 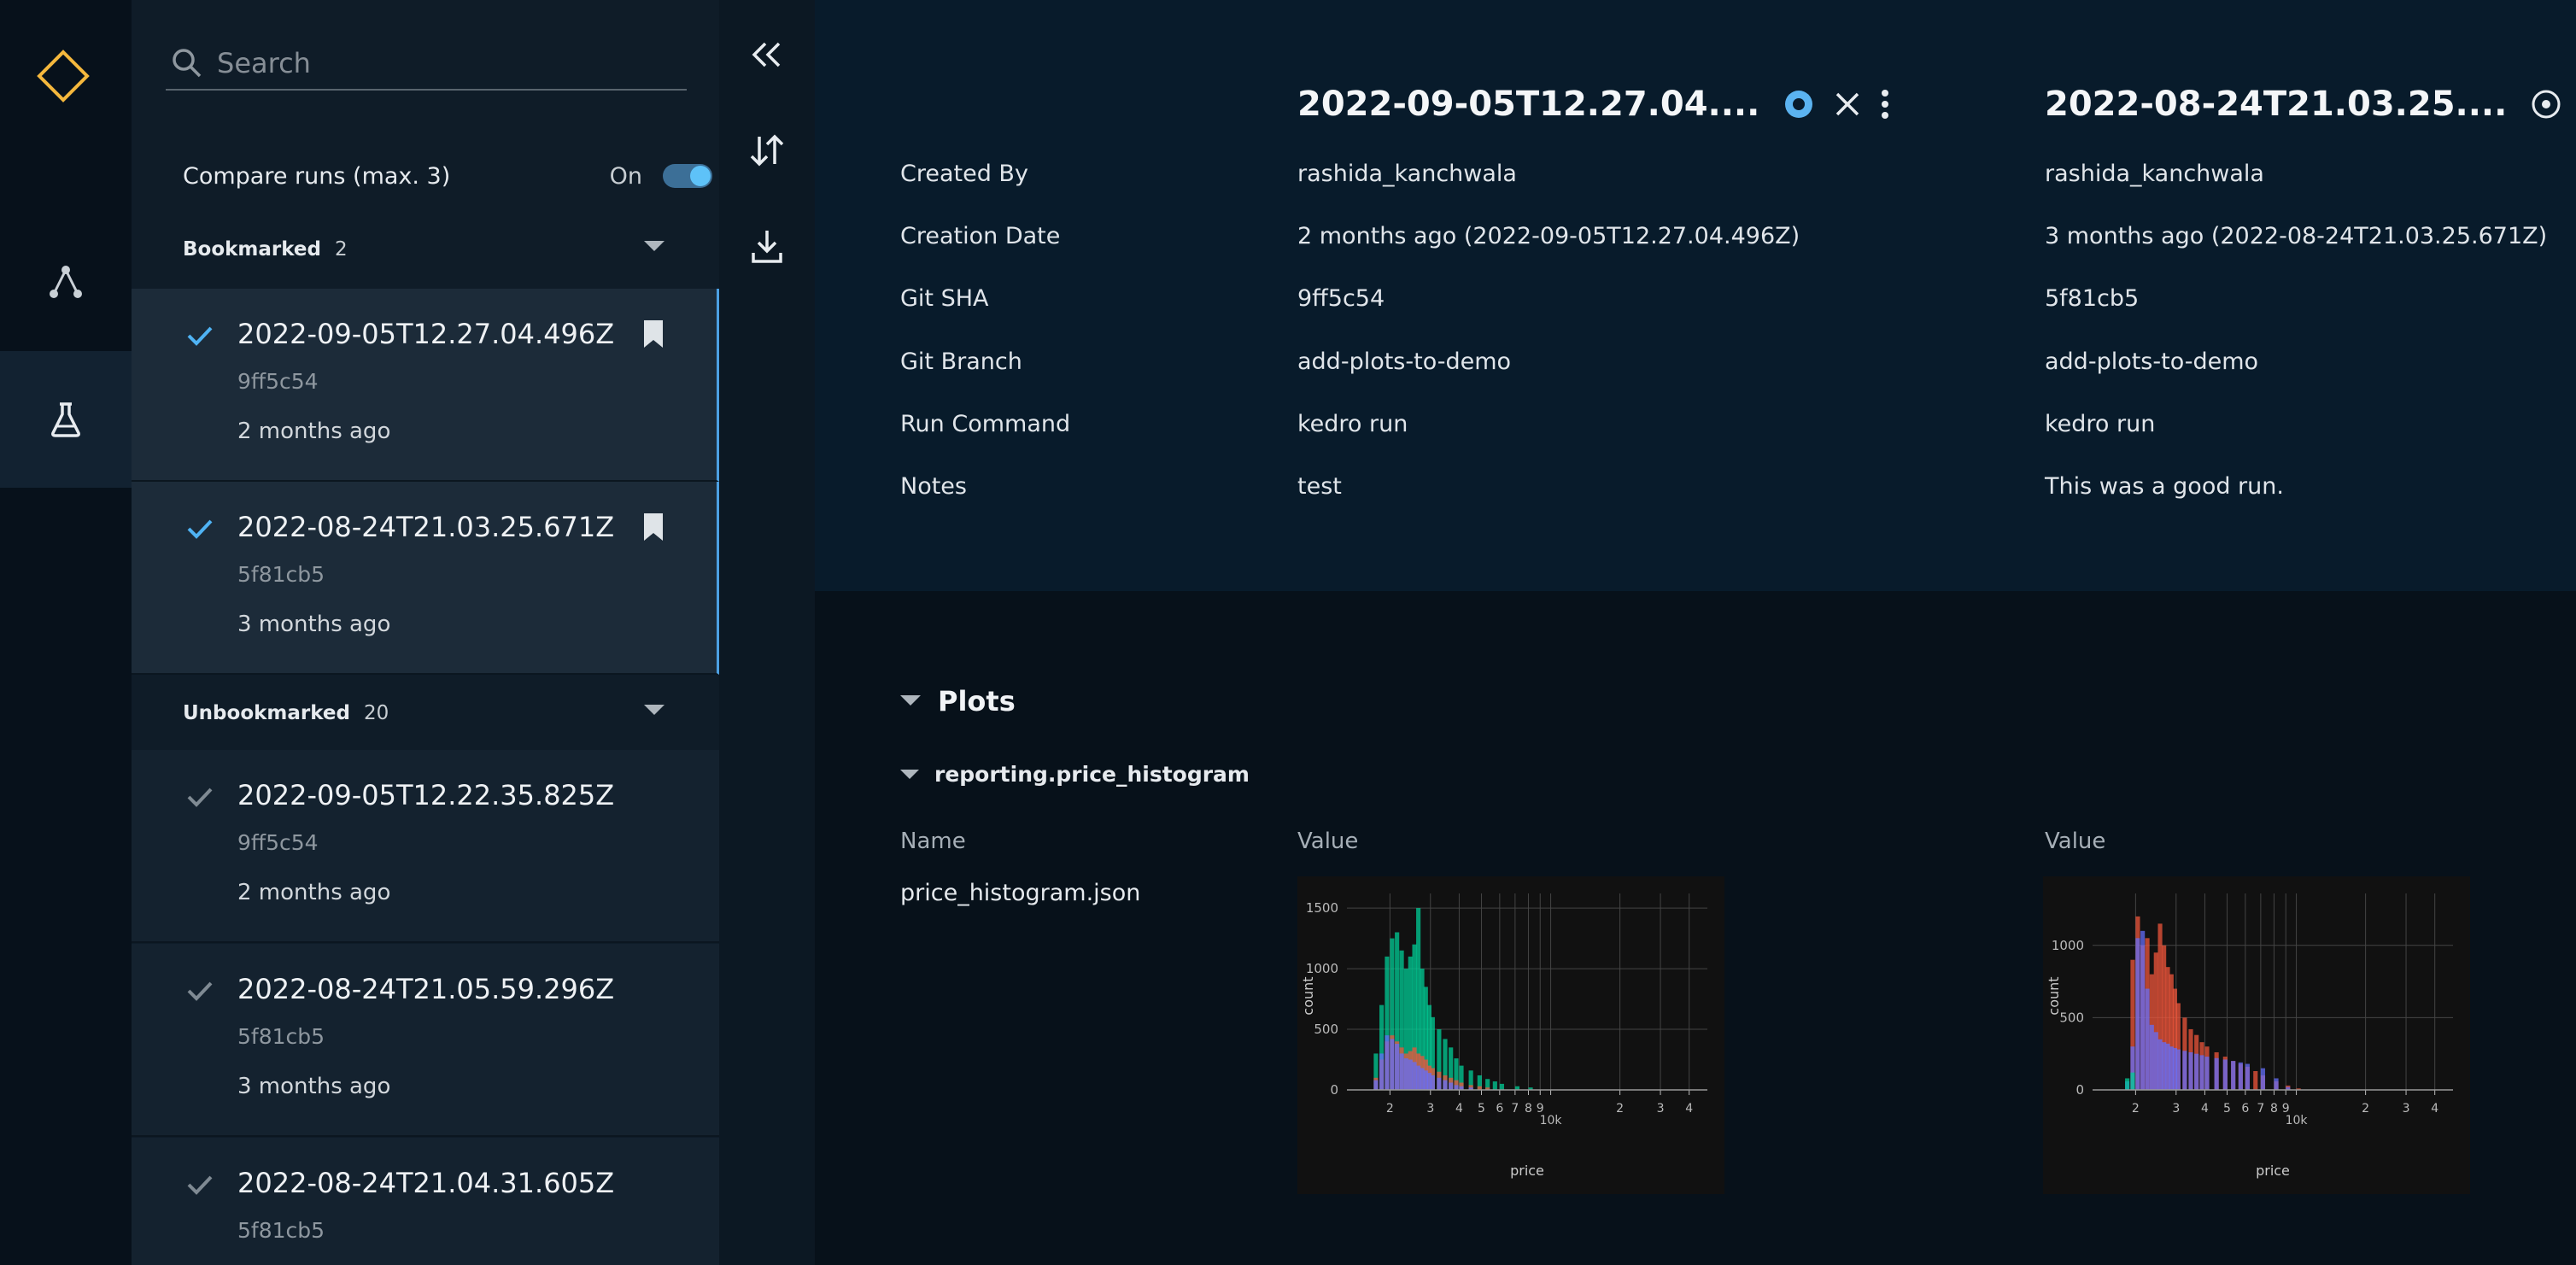 I want to click on sort-runs-button, so click(x=767, y=150).